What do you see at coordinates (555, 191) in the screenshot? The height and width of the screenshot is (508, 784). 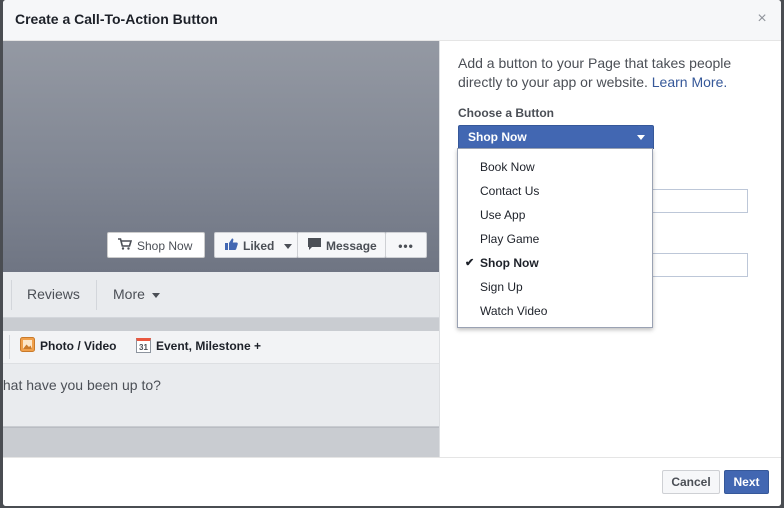 I see `menu-item-contact-us: Contact Us` at bounding box center [555, 191].